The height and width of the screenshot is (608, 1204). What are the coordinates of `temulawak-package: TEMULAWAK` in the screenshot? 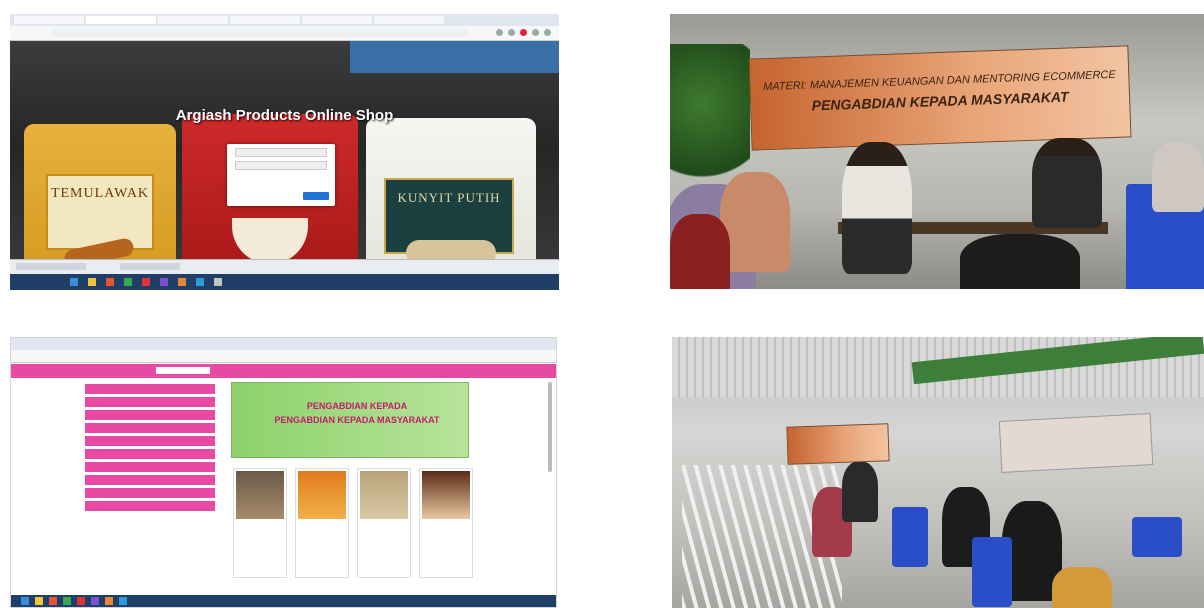 It's located at (100, 199).